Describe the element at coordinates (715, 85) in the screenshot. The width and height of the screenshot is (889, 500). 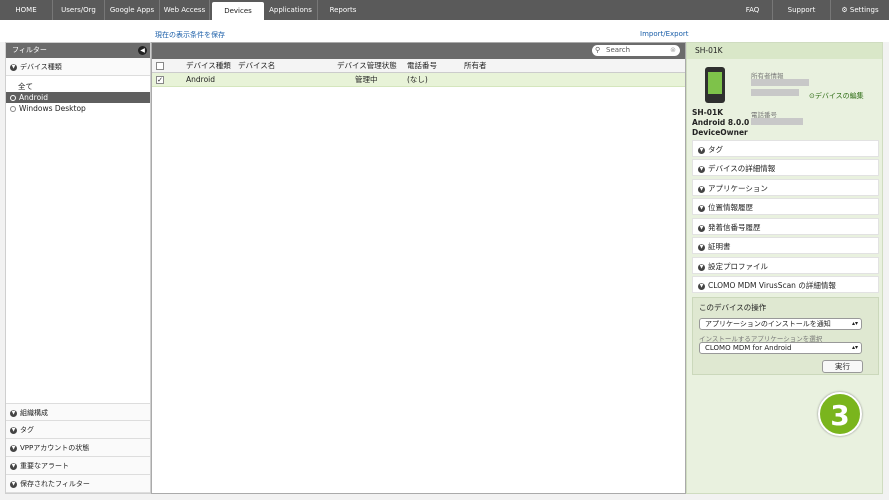
I see `phone-icon` at that location.